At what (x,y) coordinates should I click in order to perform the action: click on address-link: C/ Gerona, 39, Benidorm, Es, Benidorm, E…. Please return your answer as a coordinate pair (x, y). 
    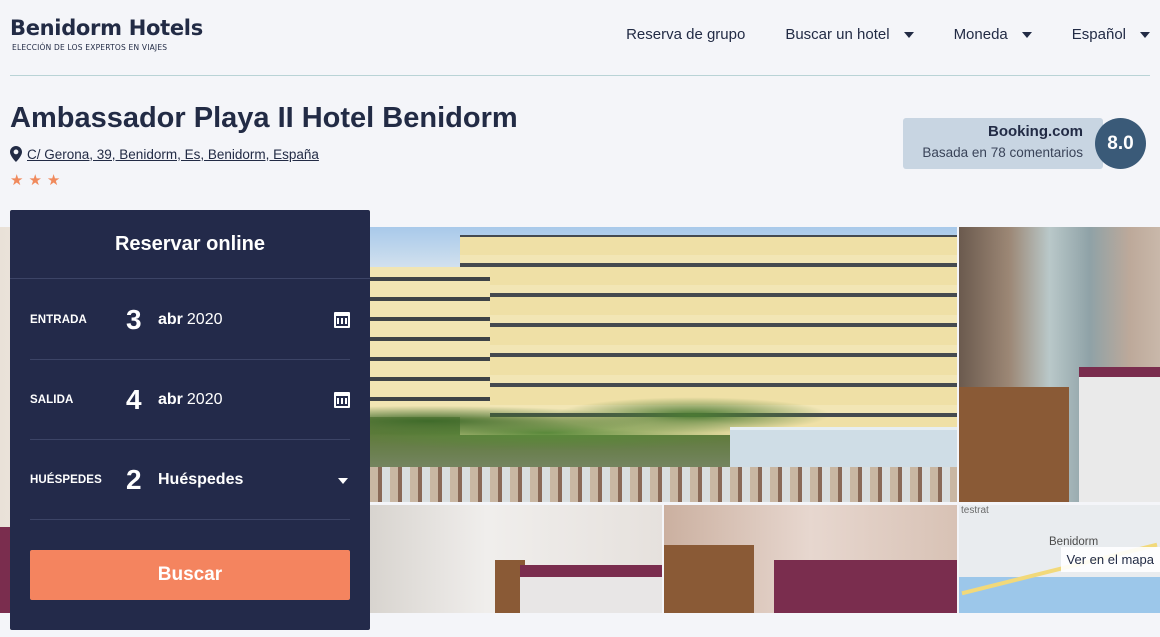
    Looking at the image, I should click on (173, 154).